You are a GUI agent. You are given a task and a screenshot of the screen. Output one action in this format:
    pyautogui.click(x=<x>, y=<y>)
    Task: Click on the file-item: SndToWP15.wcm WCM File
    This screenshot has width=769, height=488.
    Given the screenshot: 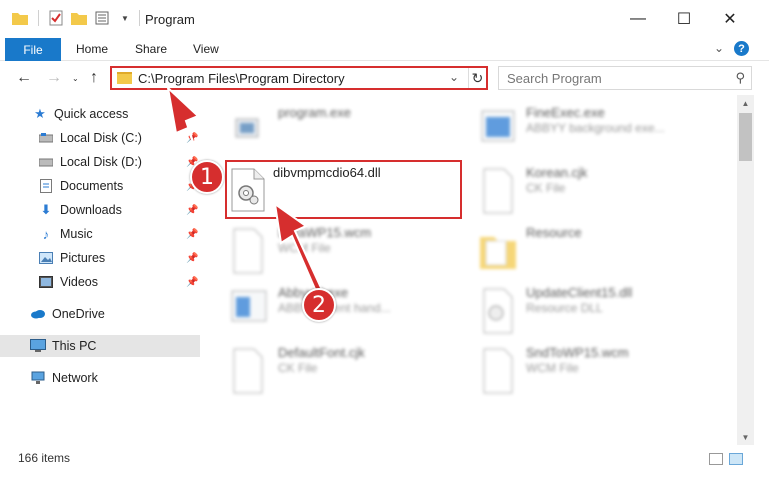 What is the action you would take?
    pyautogui.click(x=603, y=368)
    